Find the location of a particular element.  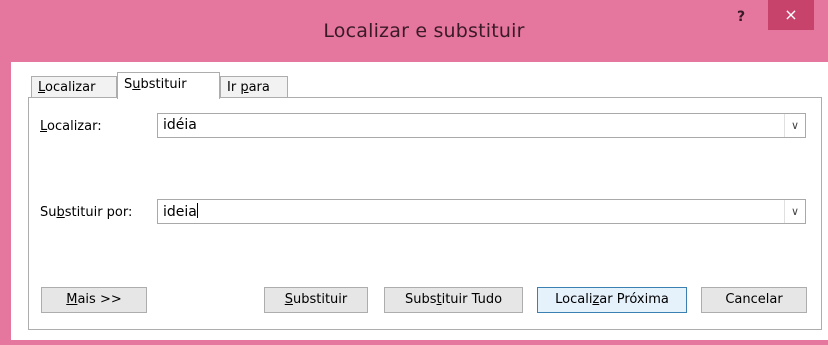

help-button: ? is located at coordinates (741, 17).